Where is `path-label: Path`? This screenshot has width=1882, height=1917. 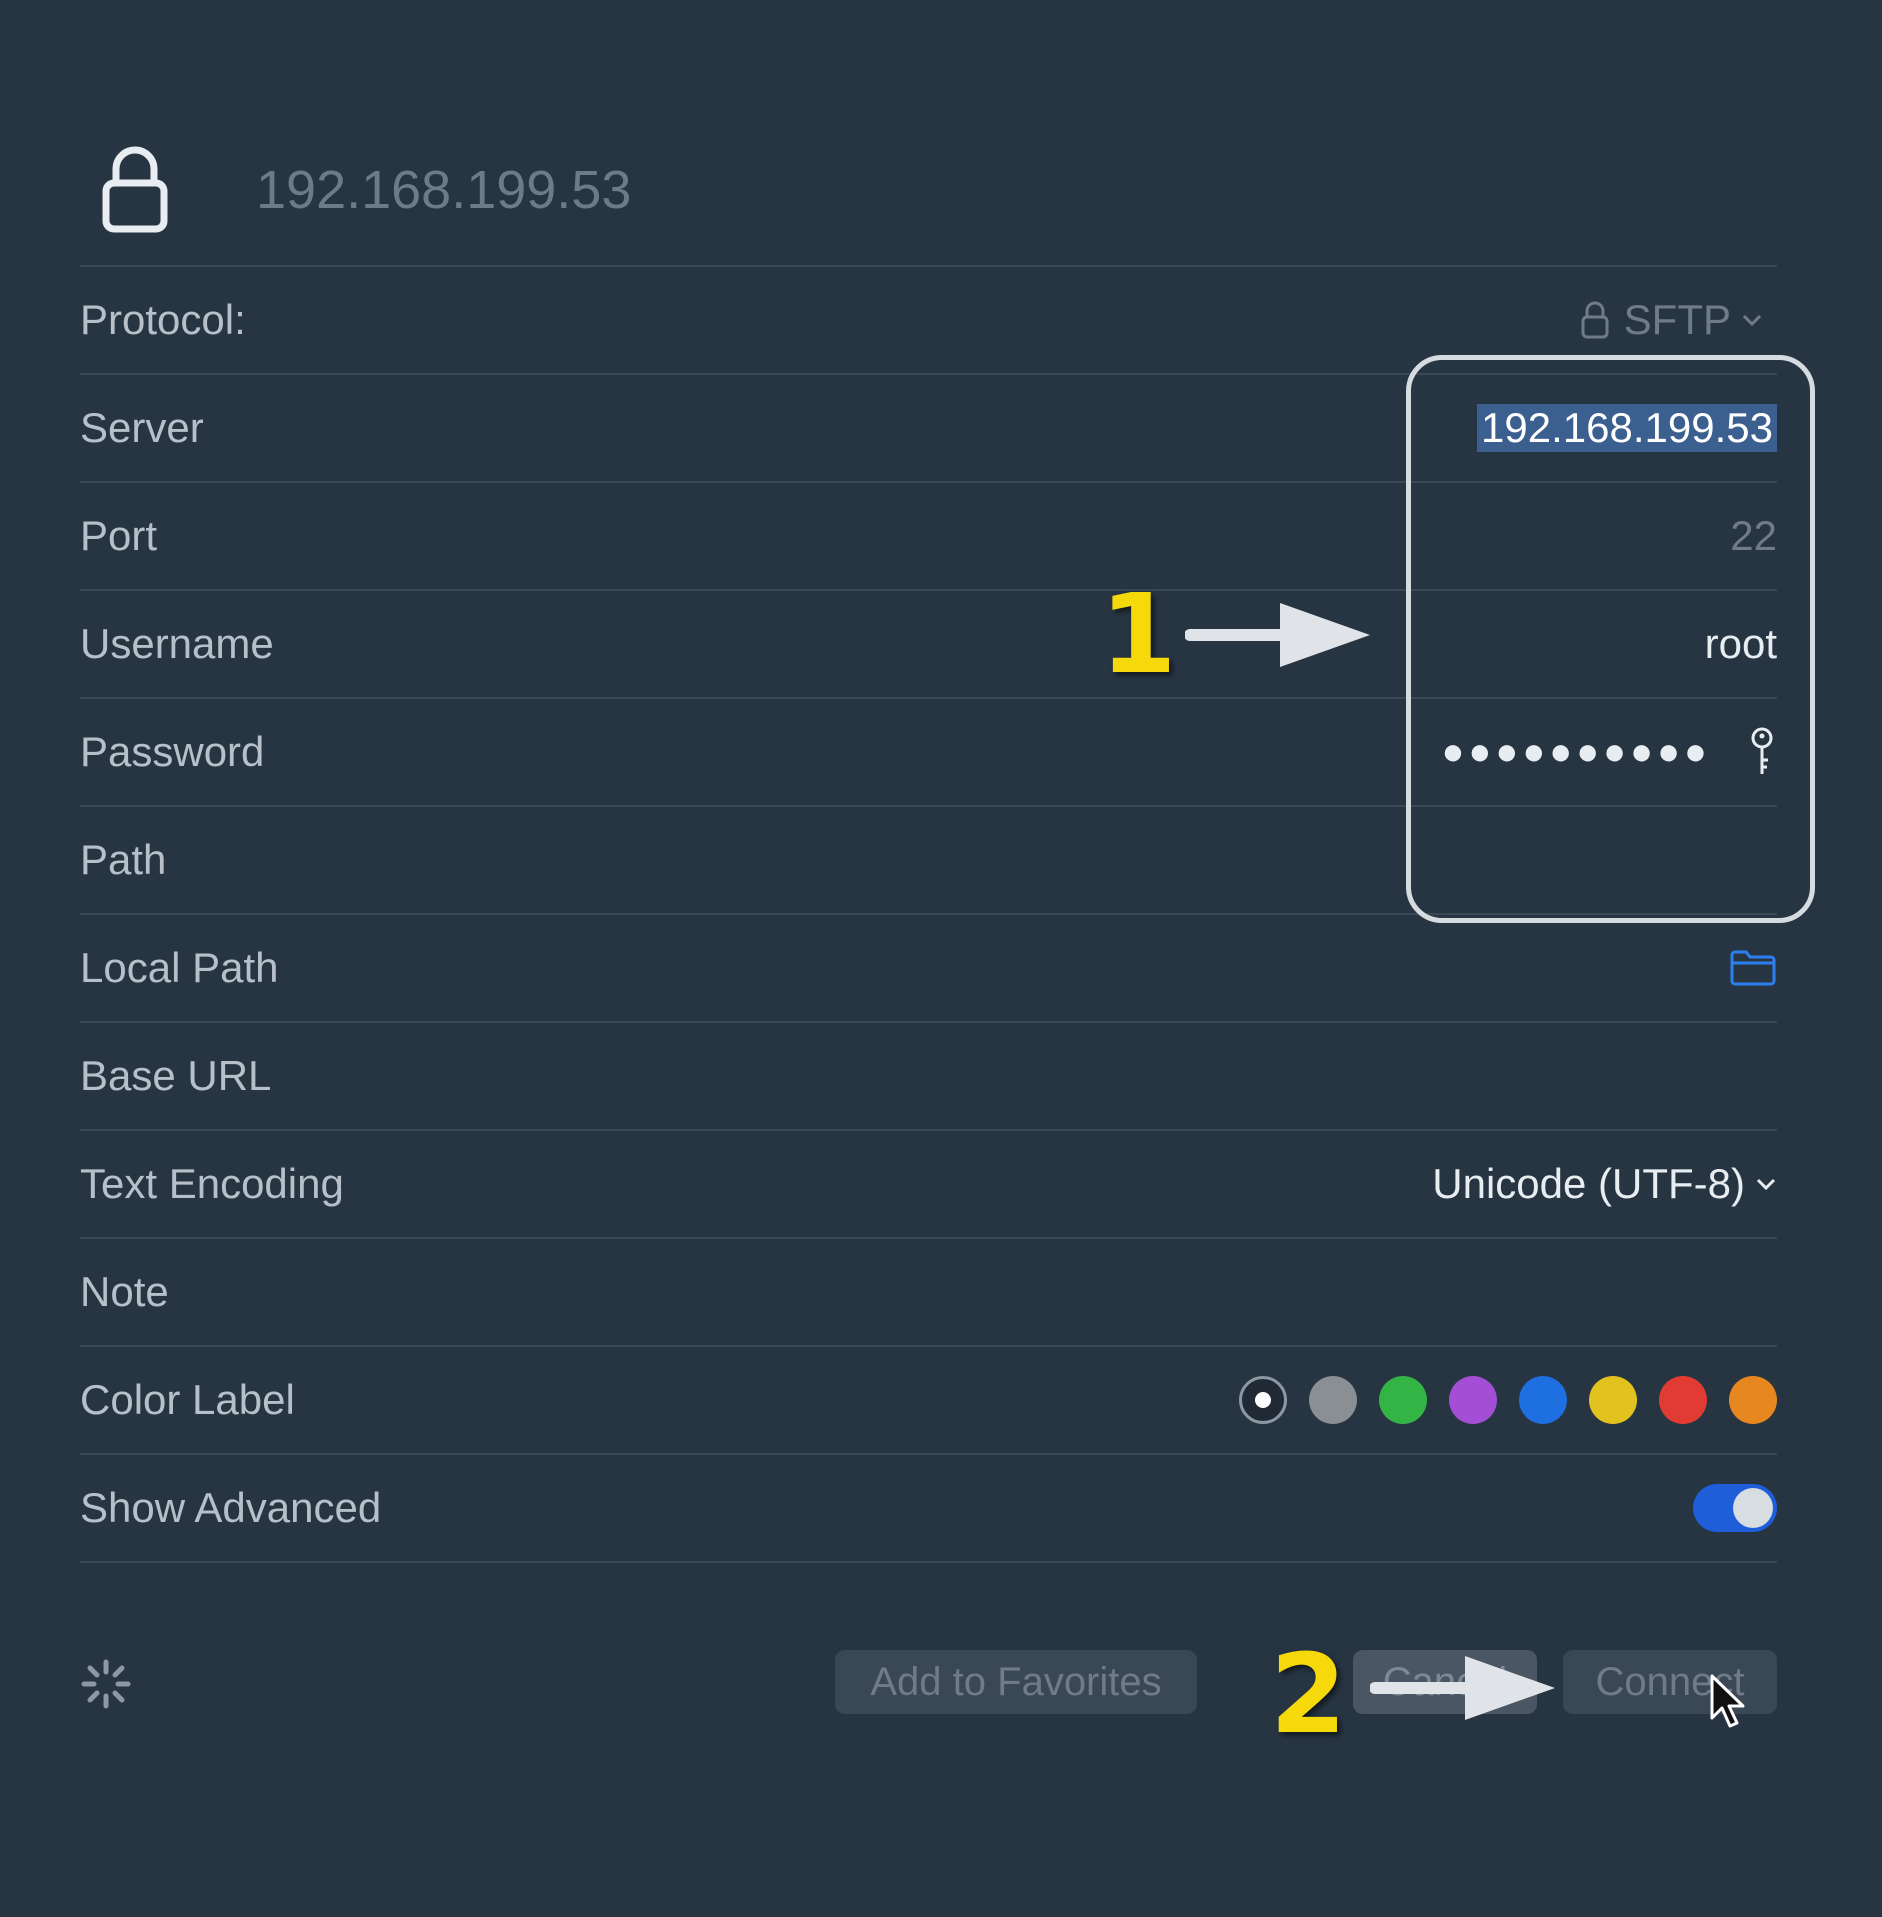
path-label: Path is located at coordinates (123, 859).